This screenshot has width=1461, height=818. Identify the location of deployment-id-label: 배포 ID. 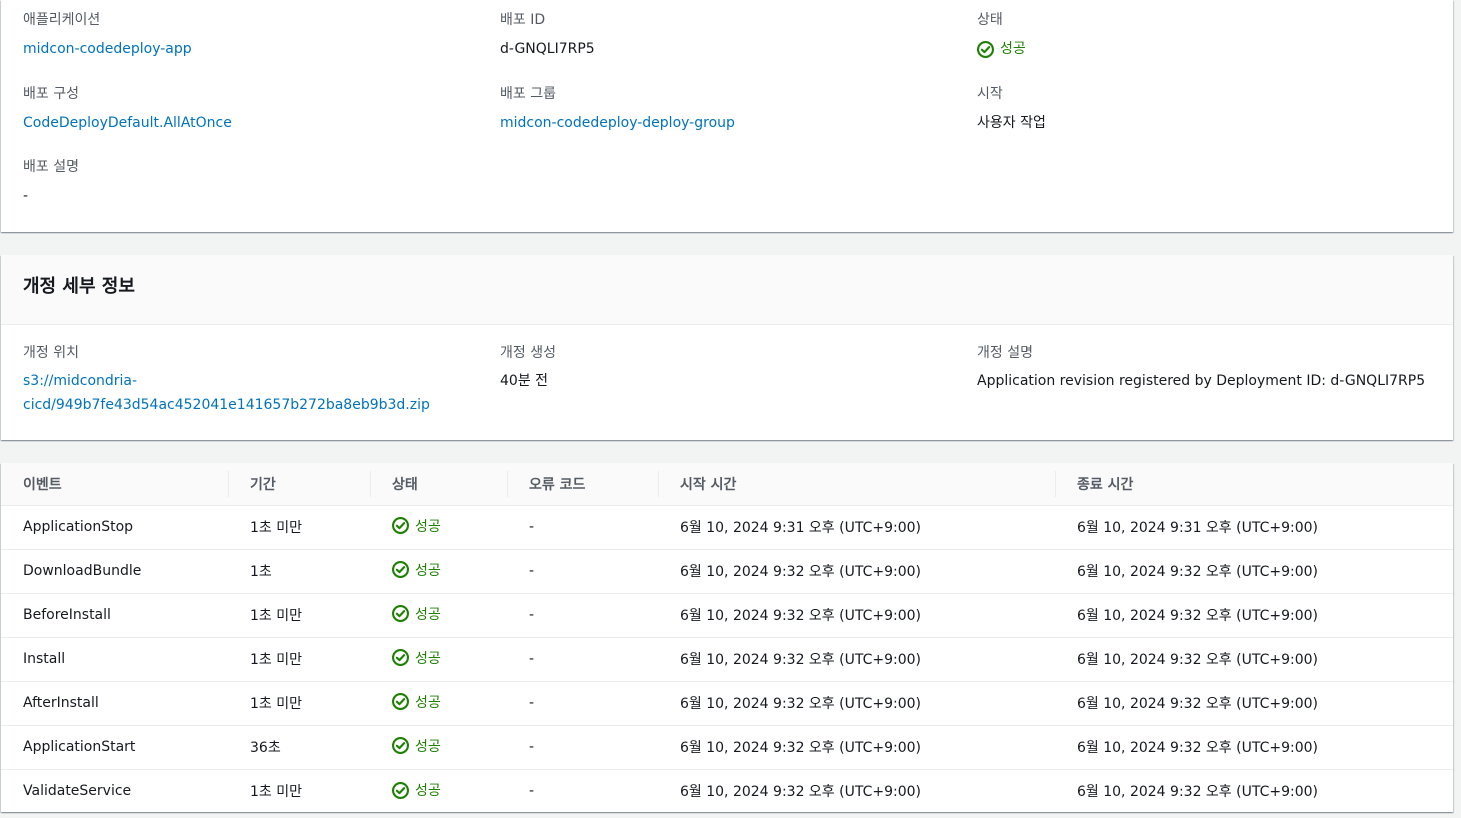
(523, 20).